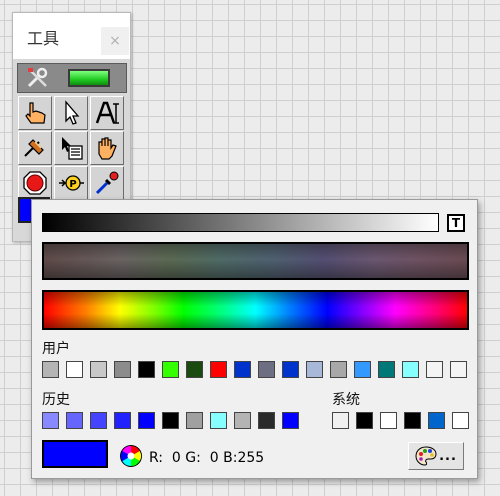 The width and height of the screenshot is (500, 496). What do you see at coordinates (115, 41) in the screenshot?
I see `close-icon: ×` at bounding box center [115, 41].